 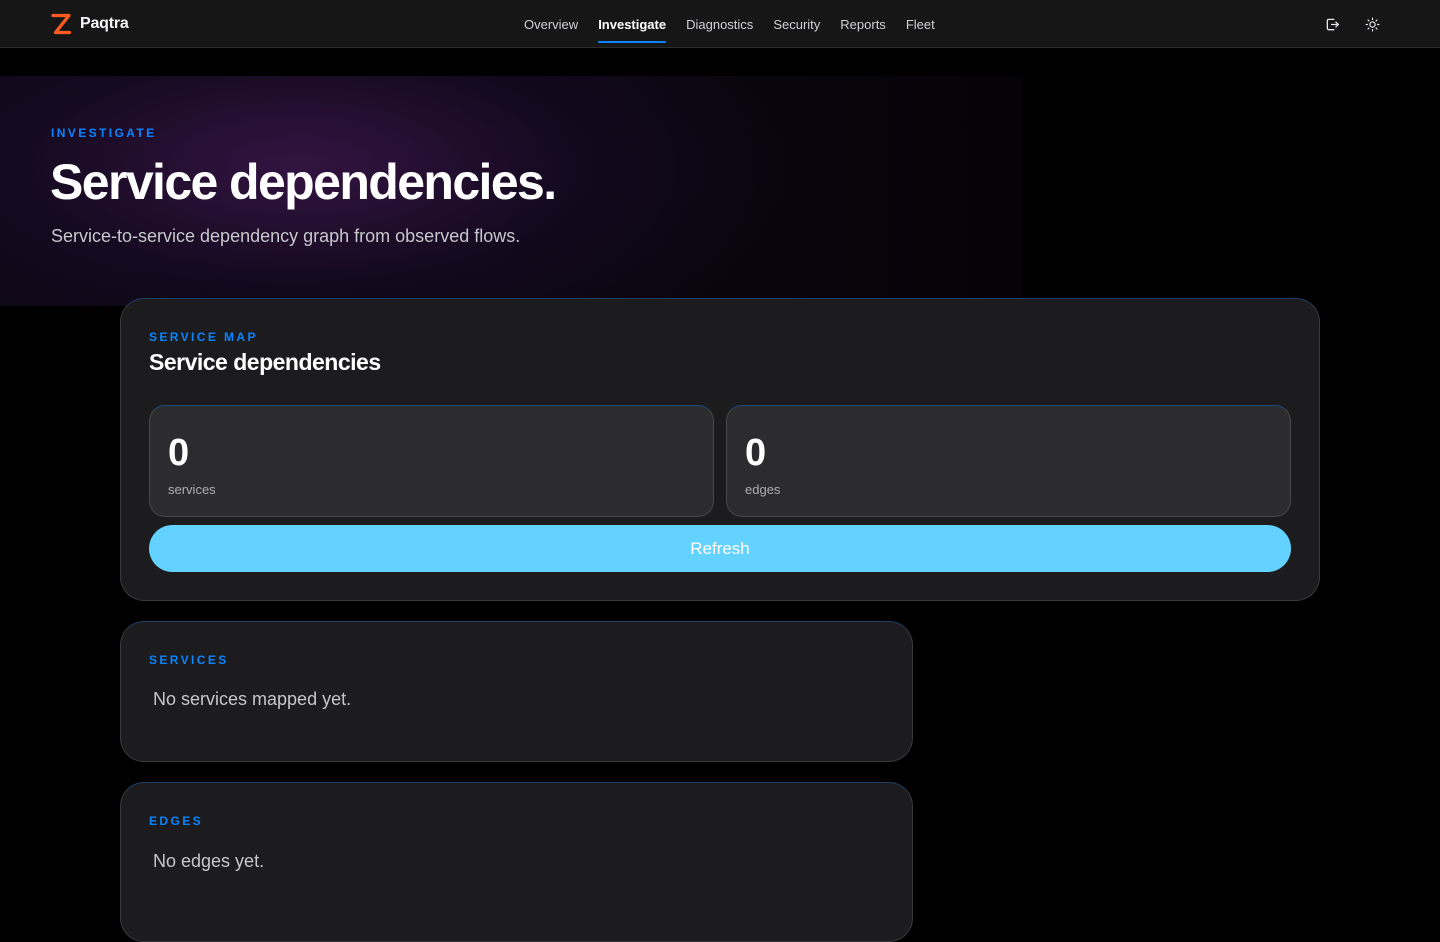 What do you see at coordinates (863, 24) in the screenshot?
I see `nav-item-reports: Reports` at bounding box center [863, 24].